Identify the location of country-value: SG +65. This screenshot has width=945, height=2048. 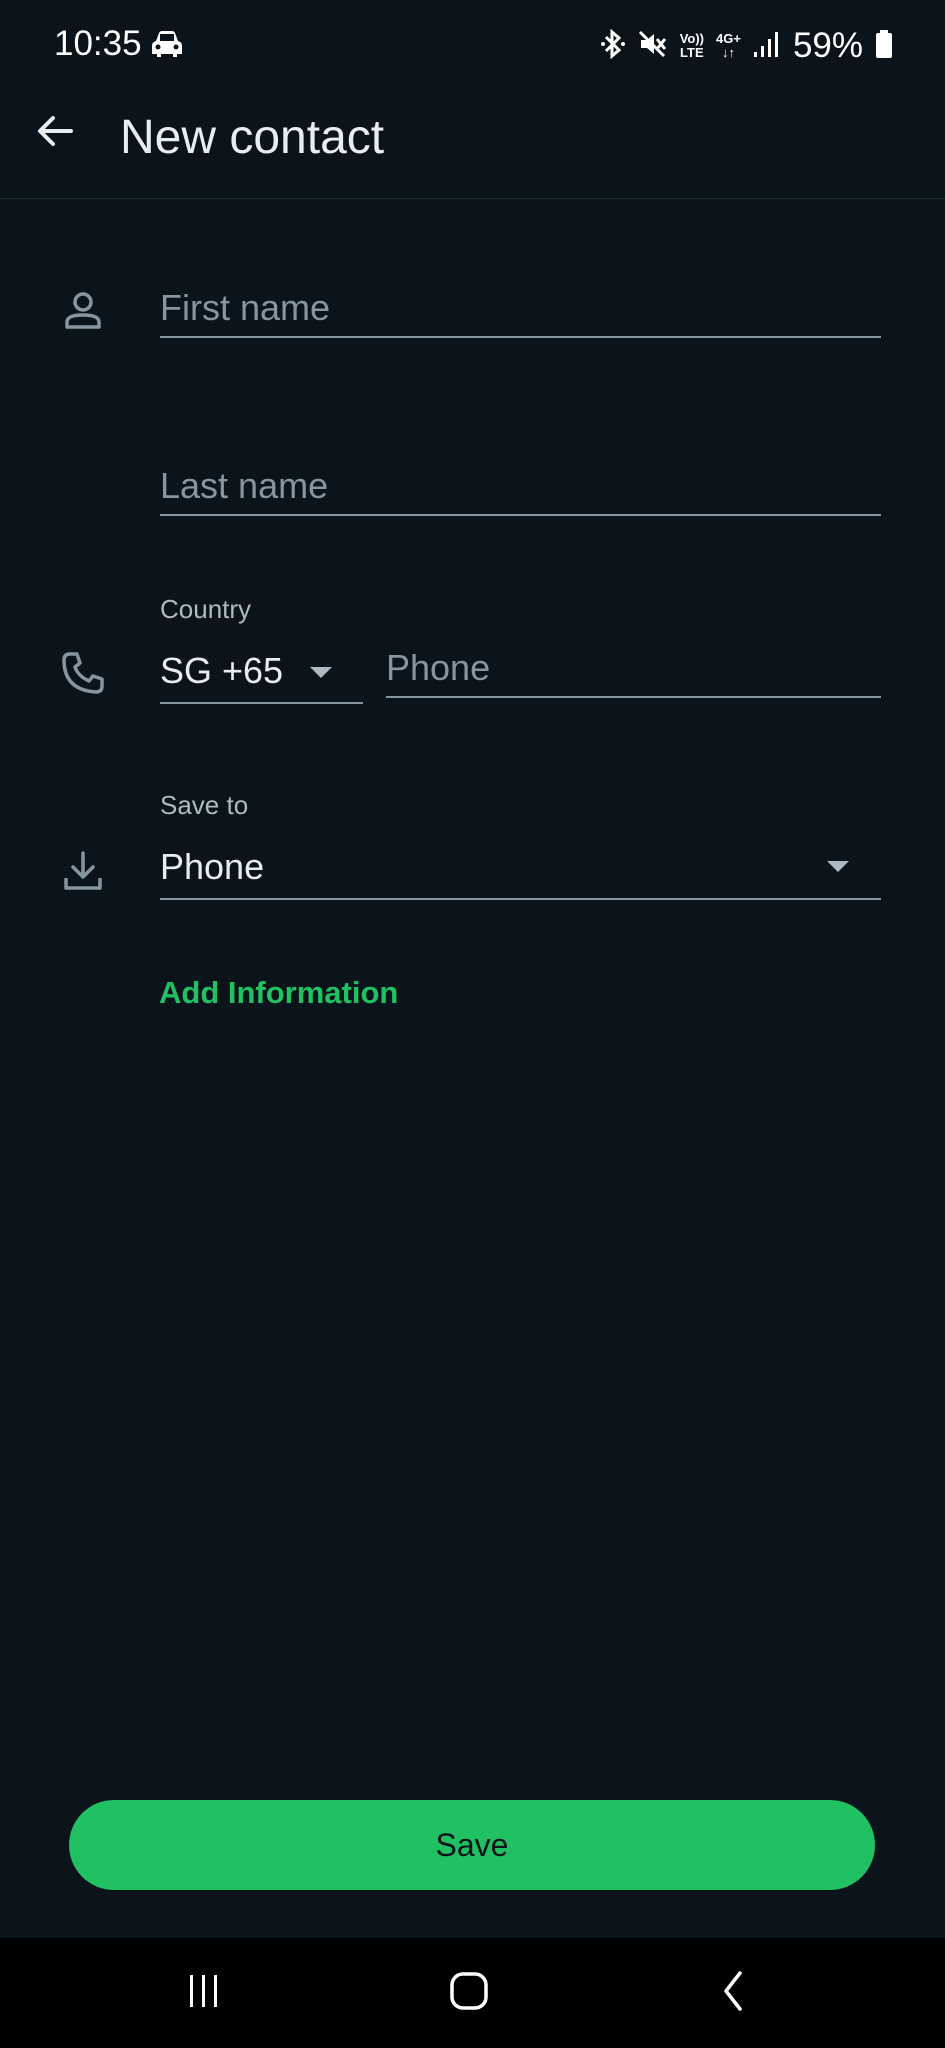
(222, 670).